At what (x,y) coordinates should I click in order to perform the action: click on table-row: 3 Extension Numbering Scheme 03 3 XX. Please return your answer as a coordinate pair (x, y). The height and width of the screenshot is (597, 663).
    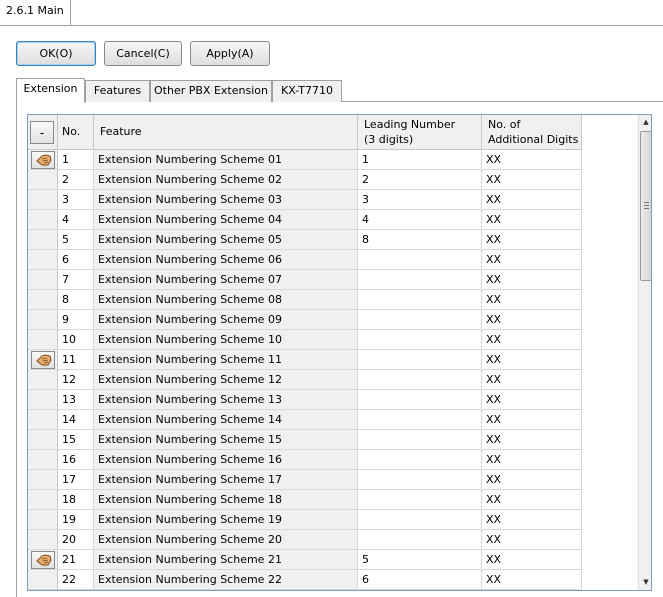
    Looking at the image, I should click on (333, 200).